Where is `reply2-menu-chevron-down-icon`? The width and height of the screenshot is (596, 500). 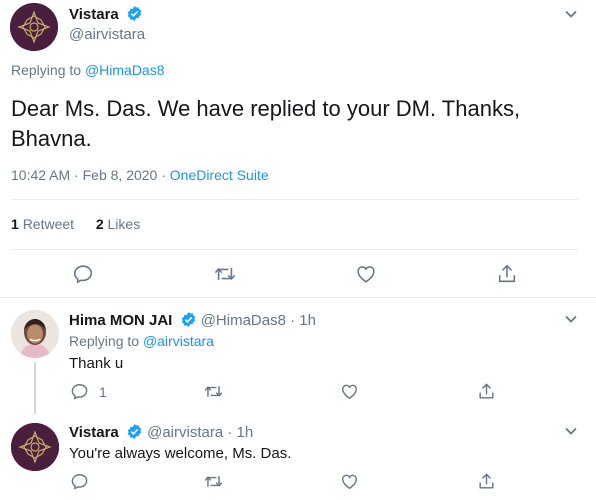
reply2-menu-chevron-down-icon is located at coordinates (571, 433).